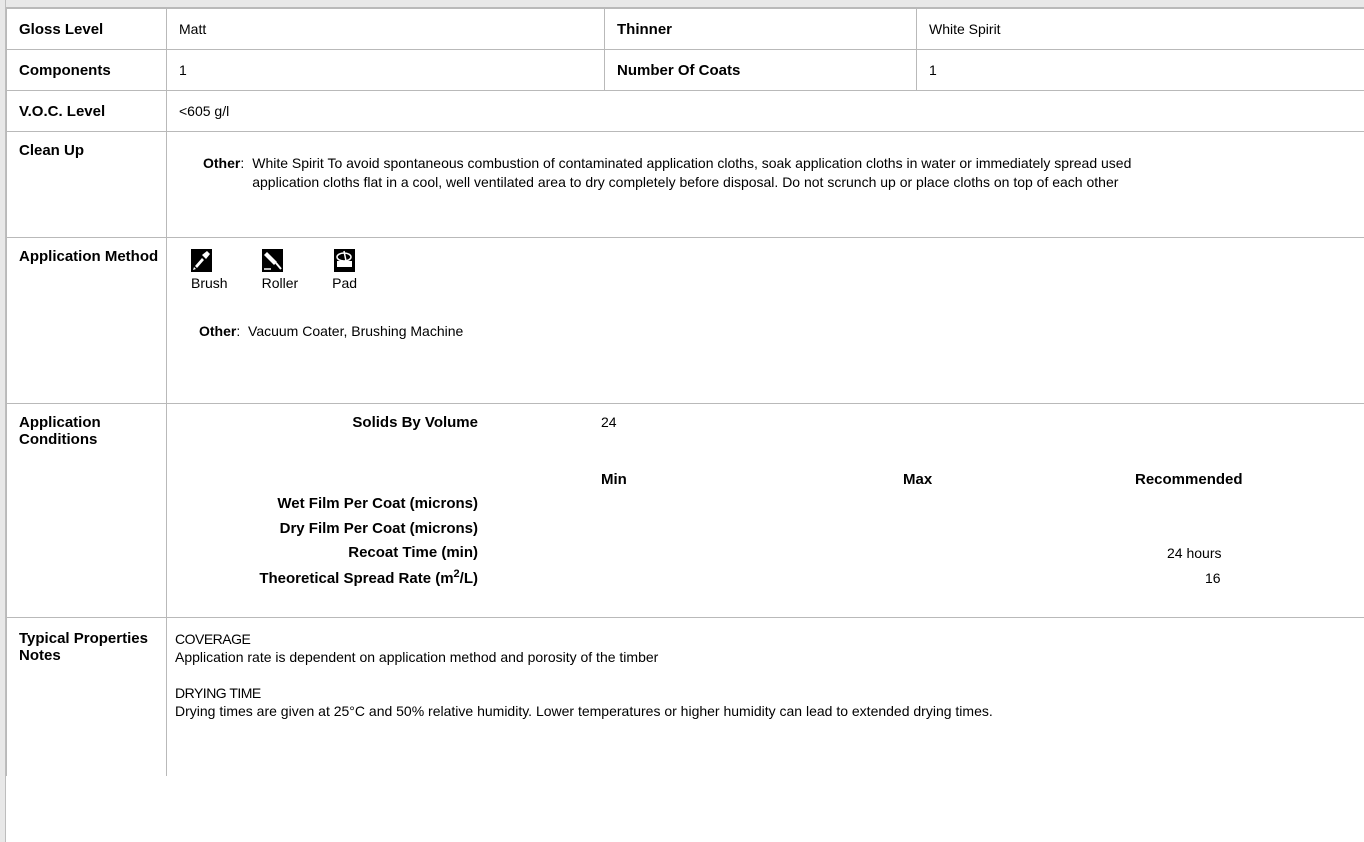  Describe the element at coordinates (86, 696) in the screenshot. I see `typical-notes-label: Typical Properties Notes` at that location.